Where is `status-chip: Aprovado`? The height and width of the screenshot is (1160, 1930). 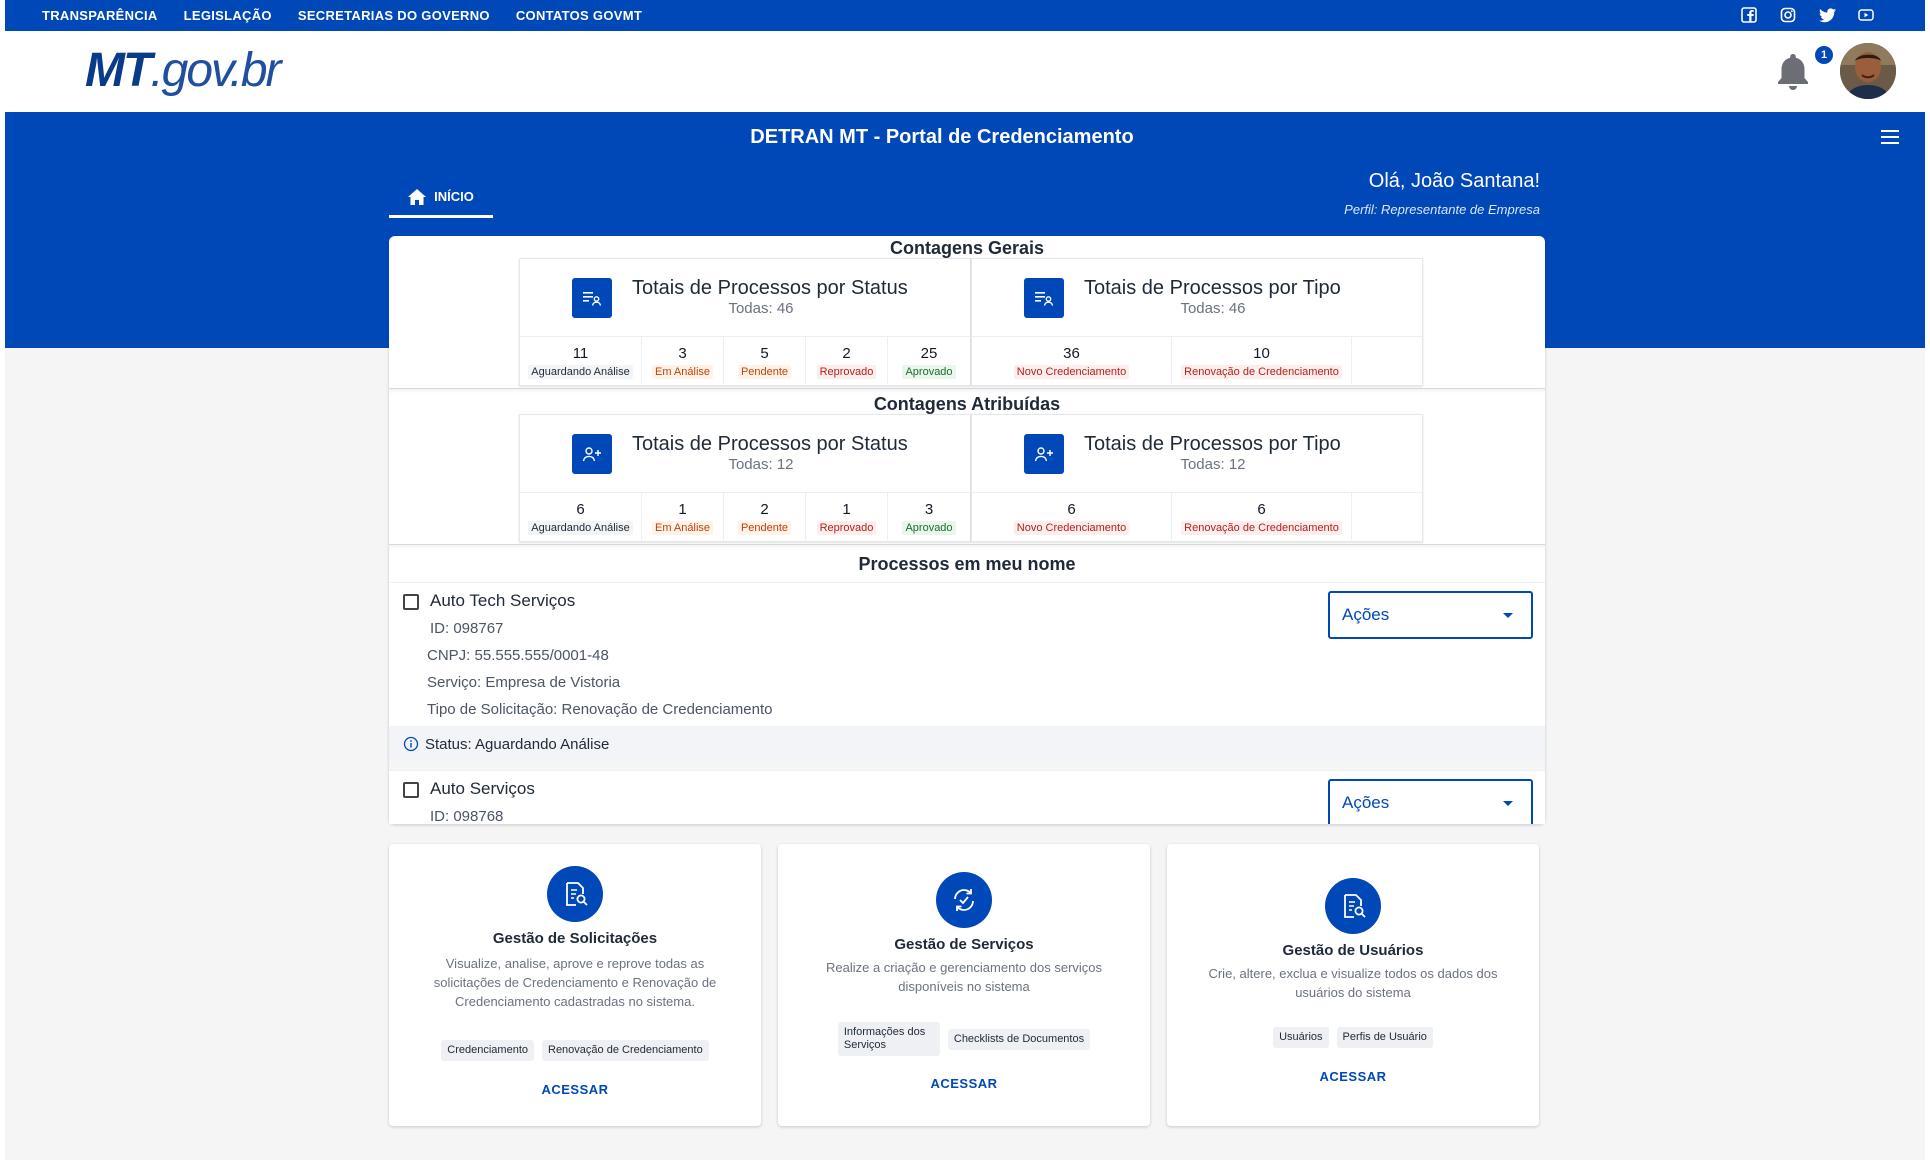
status-chip: Aprovado is located at coordinates (929, 528).